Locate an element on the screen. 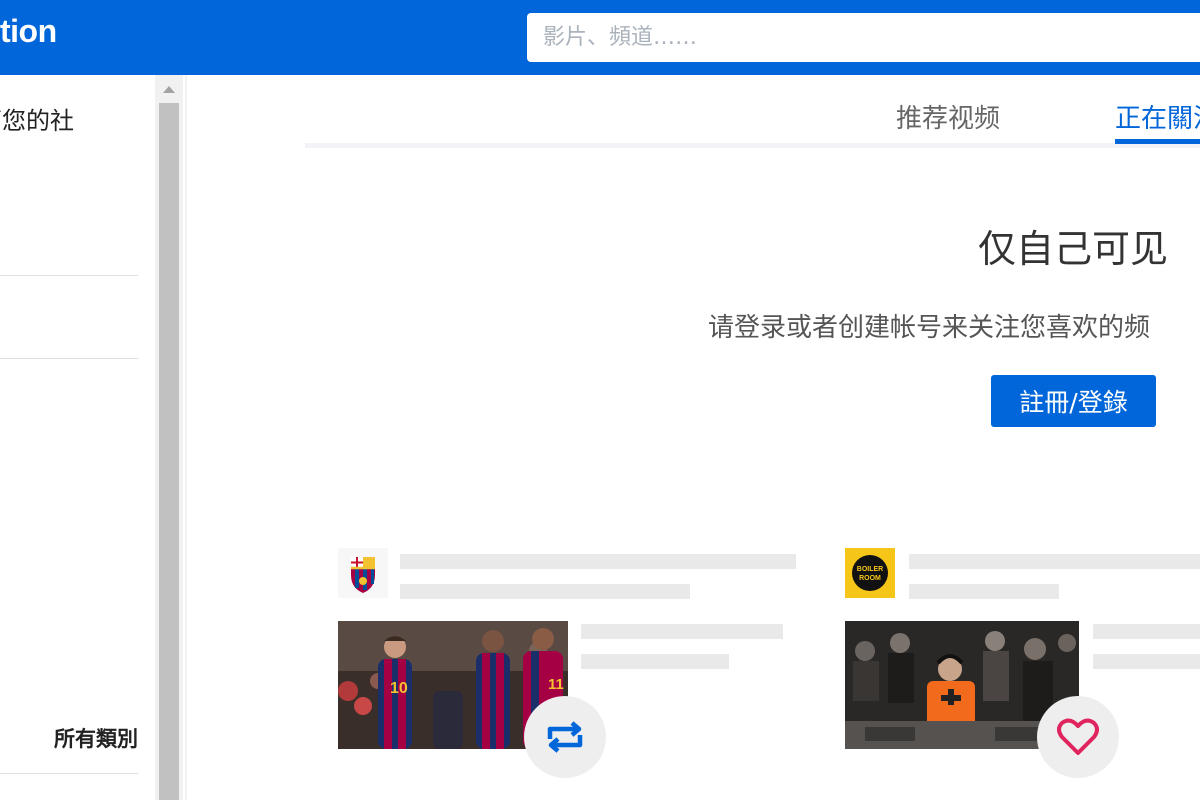 The image size is (1200, 800). svg-text: BOILER is located at coordinates (870, 569).